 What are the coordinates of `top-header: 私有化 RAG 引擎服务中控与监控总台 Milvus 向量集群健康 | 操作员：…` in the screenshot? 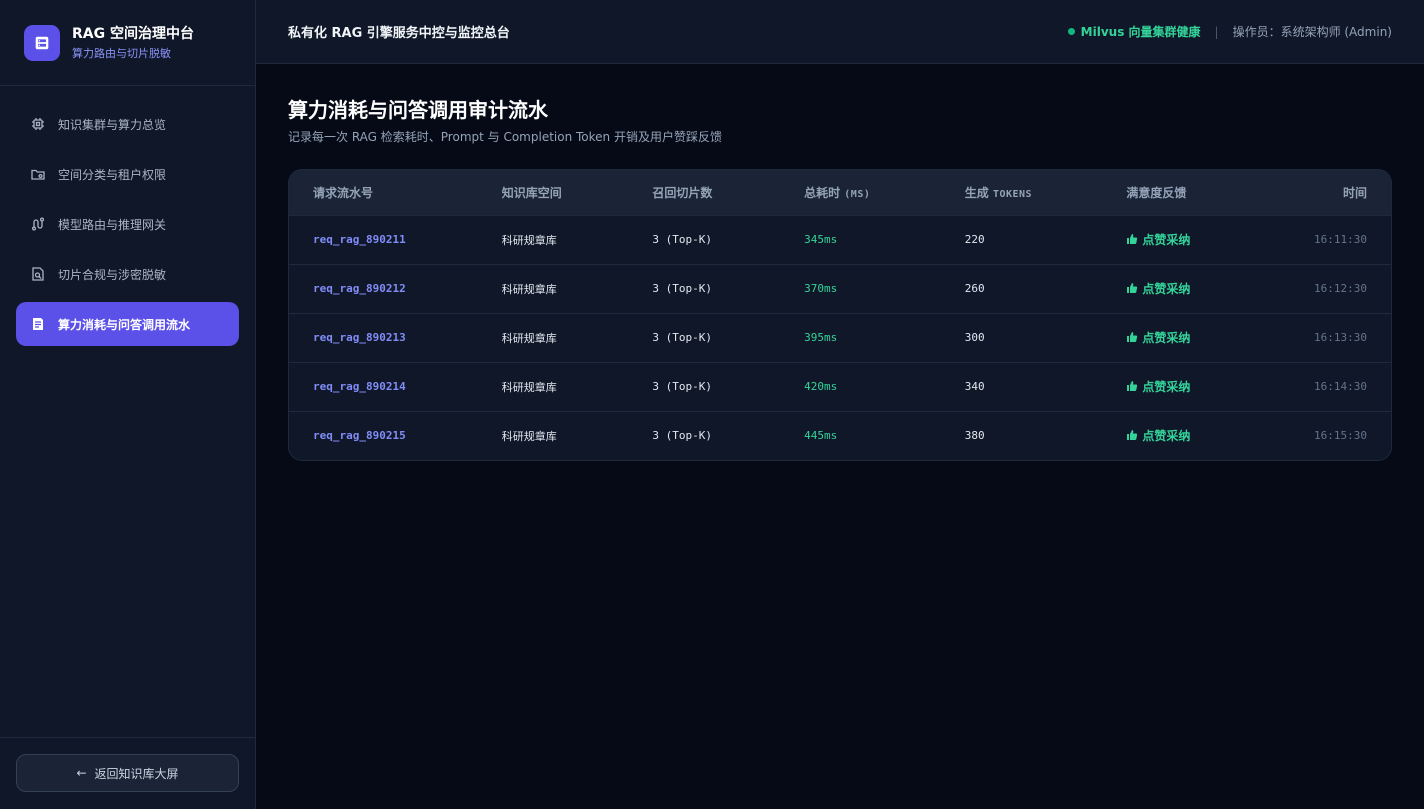 It's located at (840, 32).